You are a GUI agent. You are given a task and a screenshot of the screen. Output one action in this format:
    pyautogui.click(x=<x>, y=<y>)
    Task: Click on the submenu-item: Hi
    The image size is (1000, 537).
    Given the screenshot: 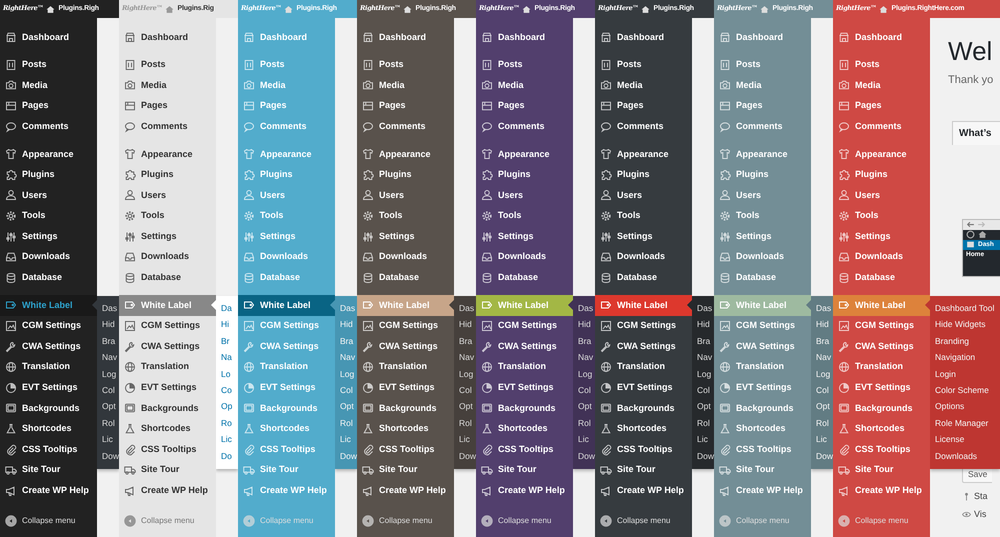 What is the action you would take?
    pyautogui.click(x=227, y=324)
    